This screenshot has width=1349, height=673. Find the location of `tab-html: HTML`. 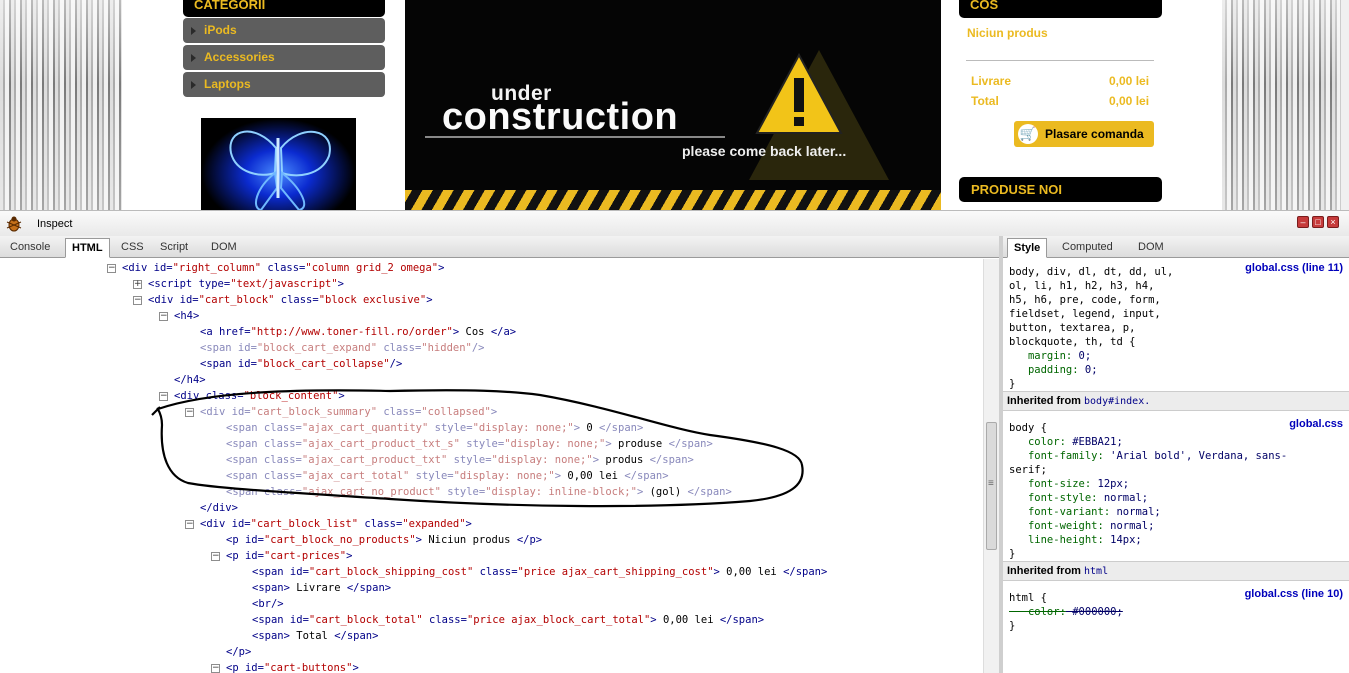

tab-html: HTML is located at coordinates (87, 248).